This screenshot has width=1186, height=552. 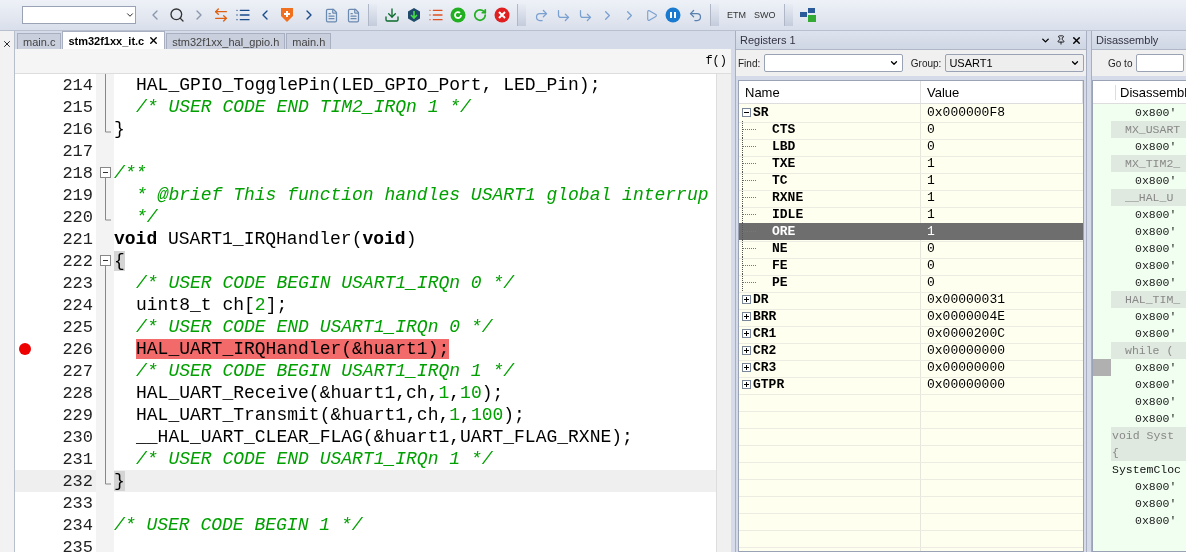 I want to click on pause-icon, so click(x=673, y=15).